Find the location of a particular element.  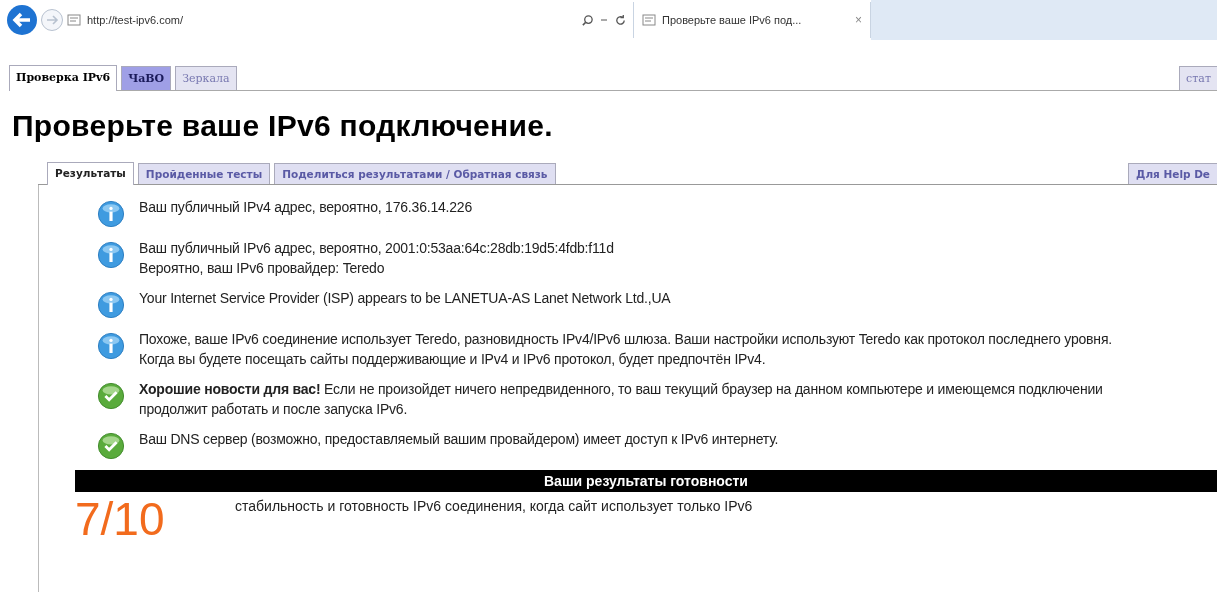

content-tab: Поделиться результатами / Обратная связь is located at coordinates (415, 173).